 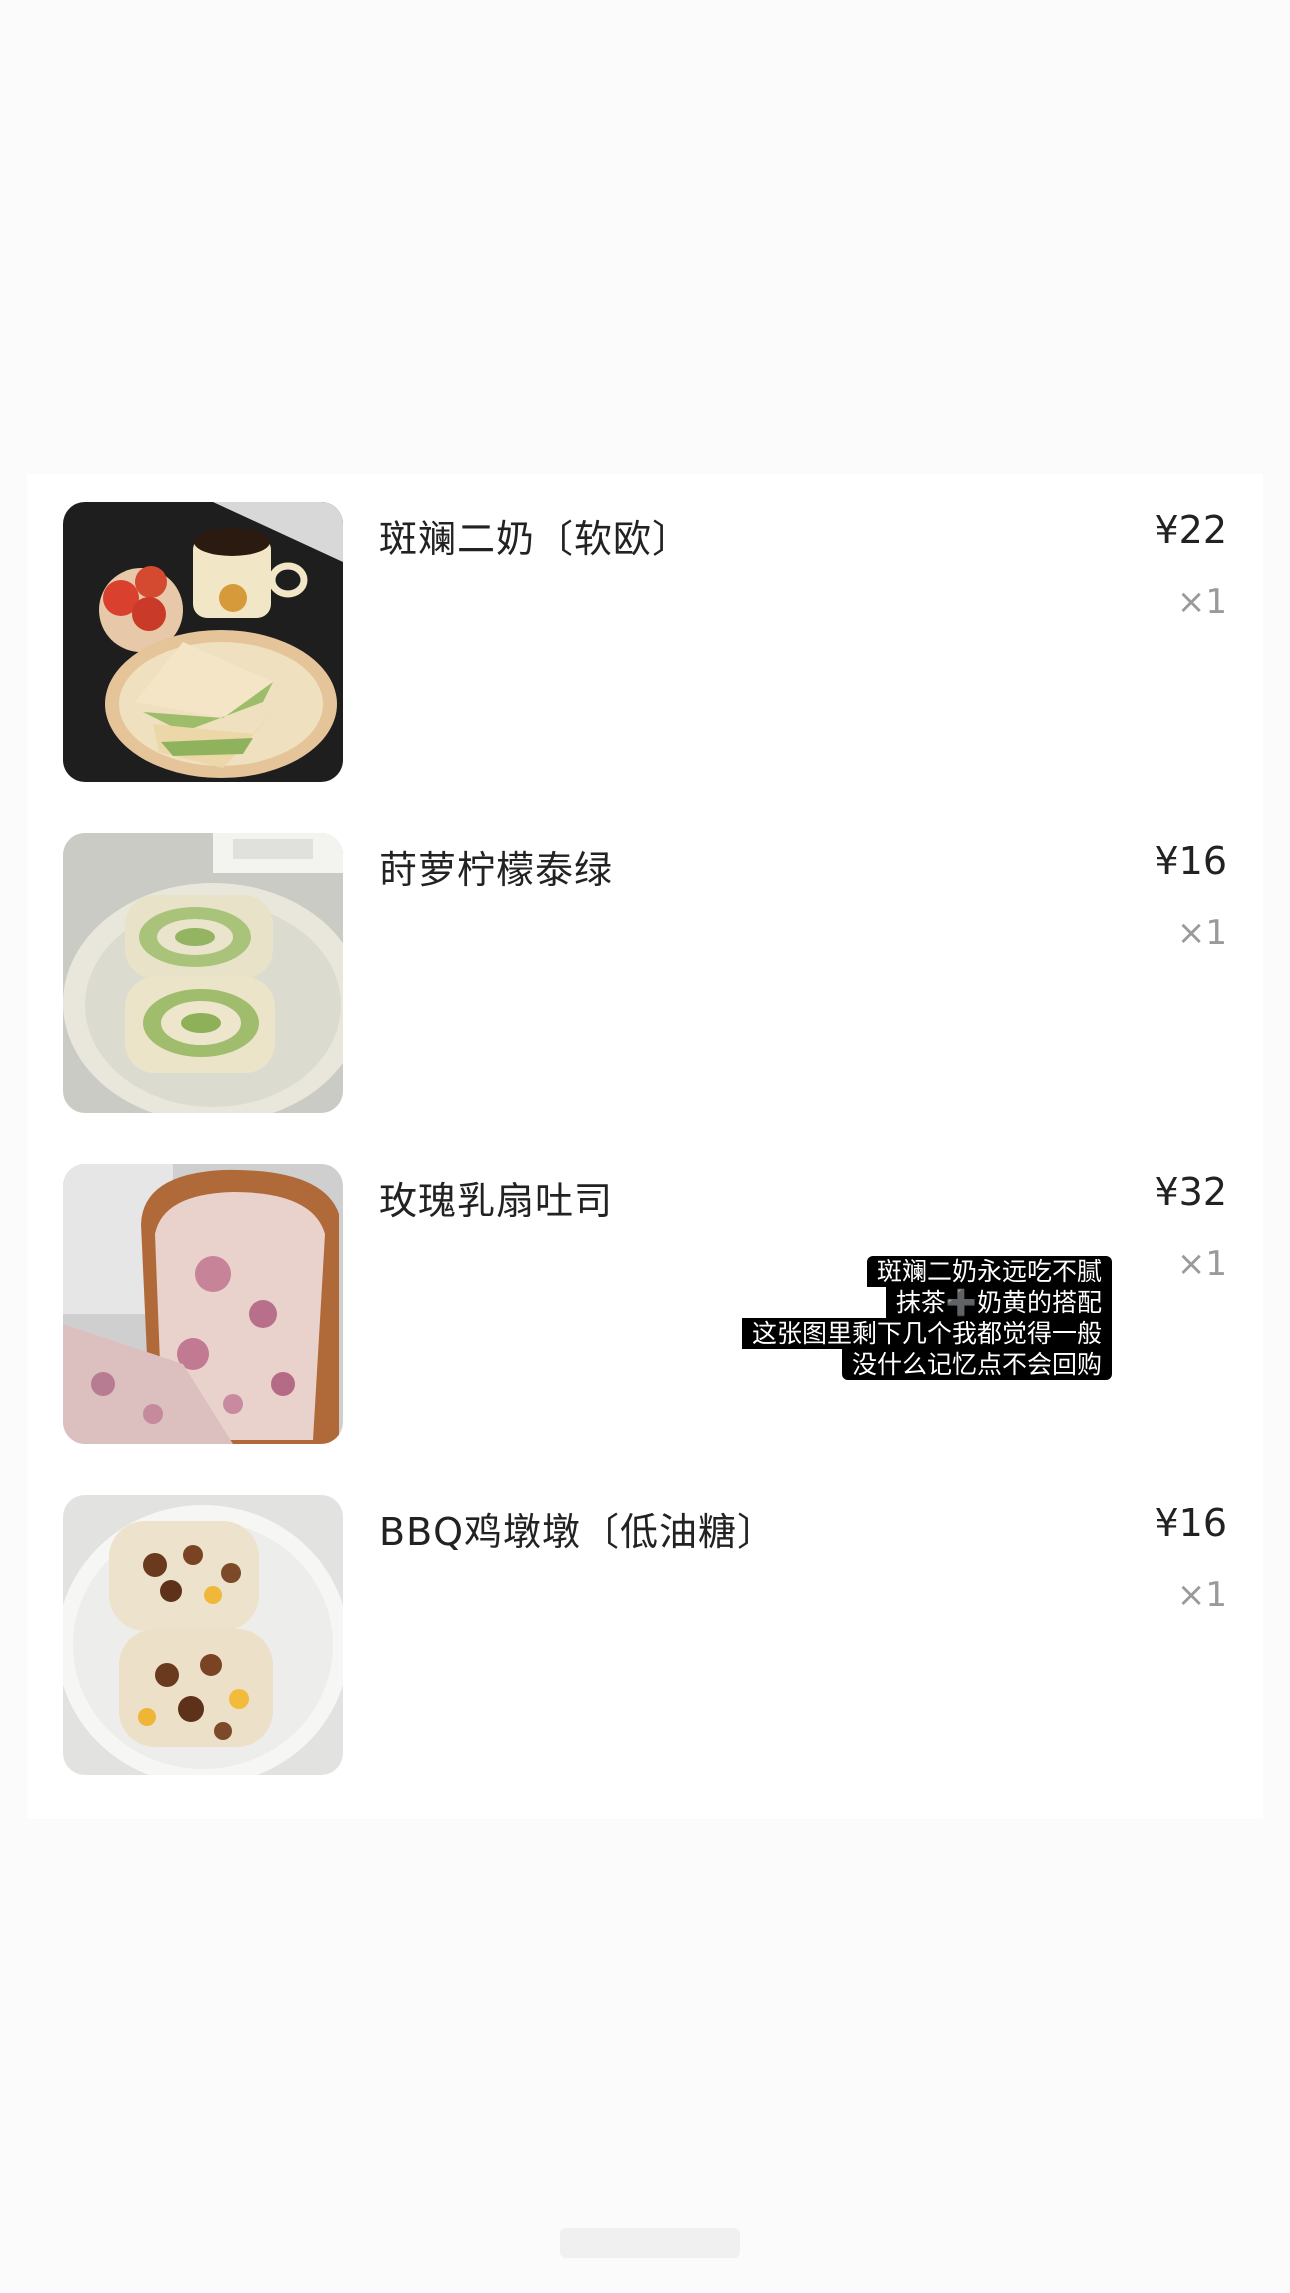 I want to click on product-image-bbq-chicken-bread, so click(x=203, y=1635).